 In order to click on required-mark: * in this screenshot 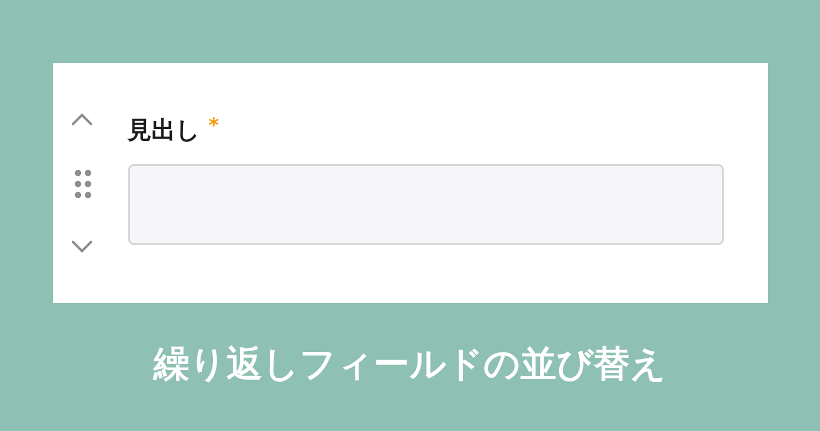, I will do `click(213, 125)`.